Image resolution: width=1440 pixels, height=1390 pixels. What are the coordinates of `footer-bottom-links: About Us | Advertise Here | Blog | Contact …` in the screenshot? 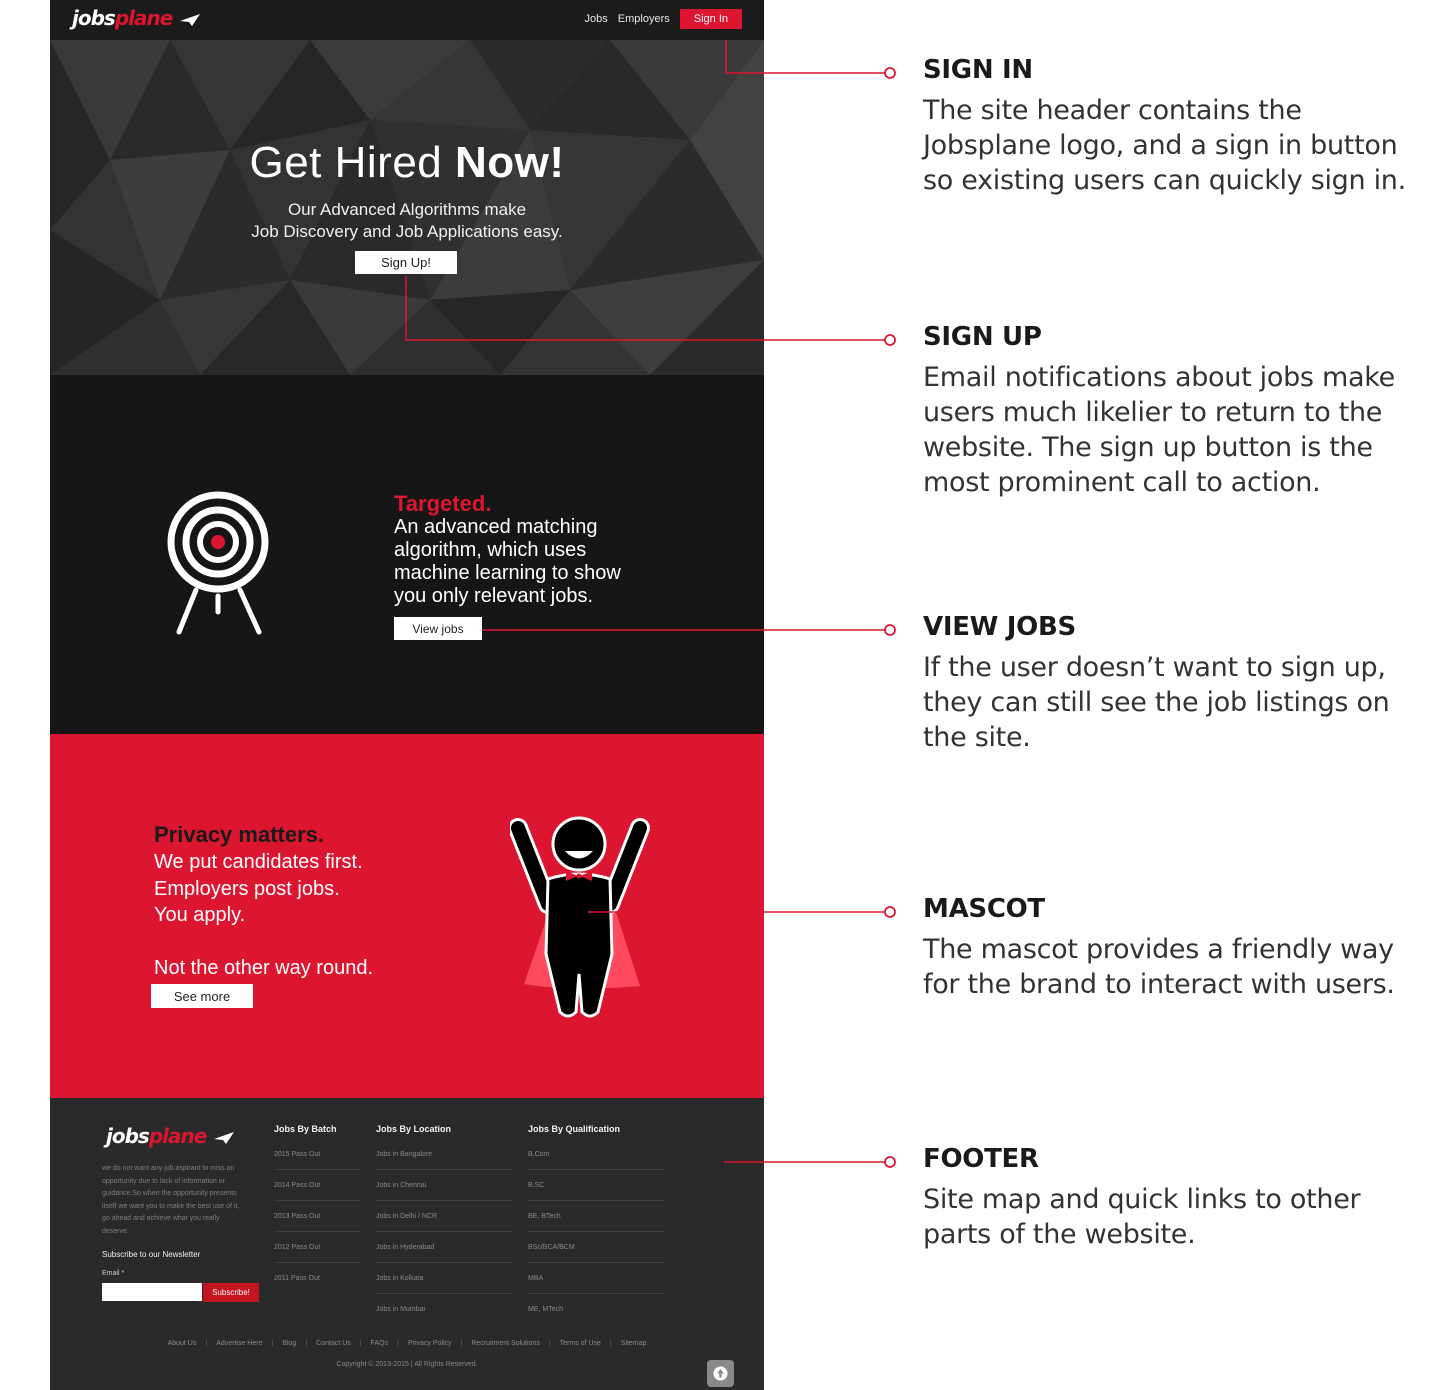 It's located at (407, 1343).